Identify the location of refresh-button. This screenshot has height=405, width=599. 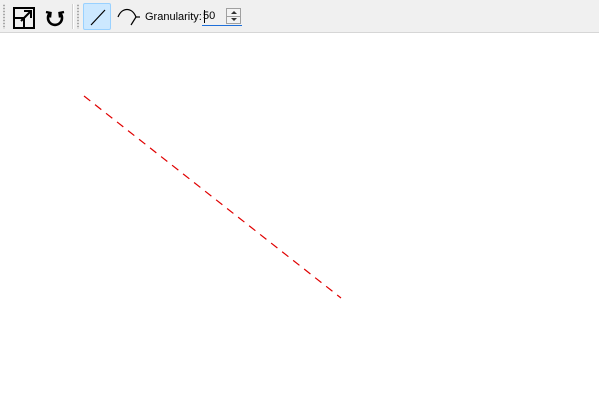
(54, 16).